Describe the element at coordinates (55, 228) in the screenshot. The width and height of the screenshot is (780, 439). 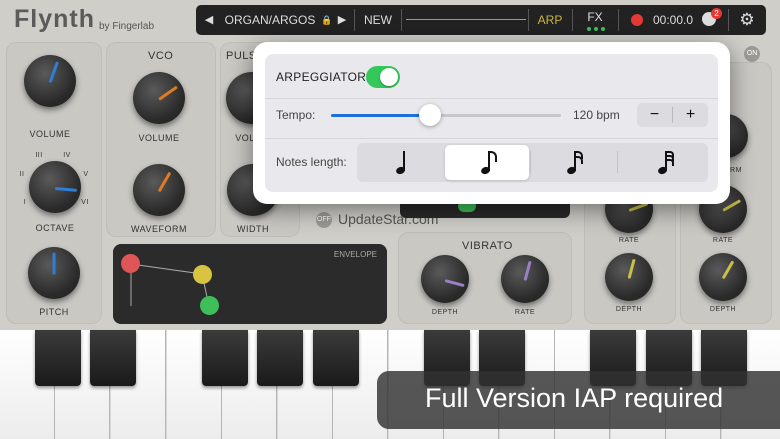
I see `octave-label: OCTAVE` at that location.